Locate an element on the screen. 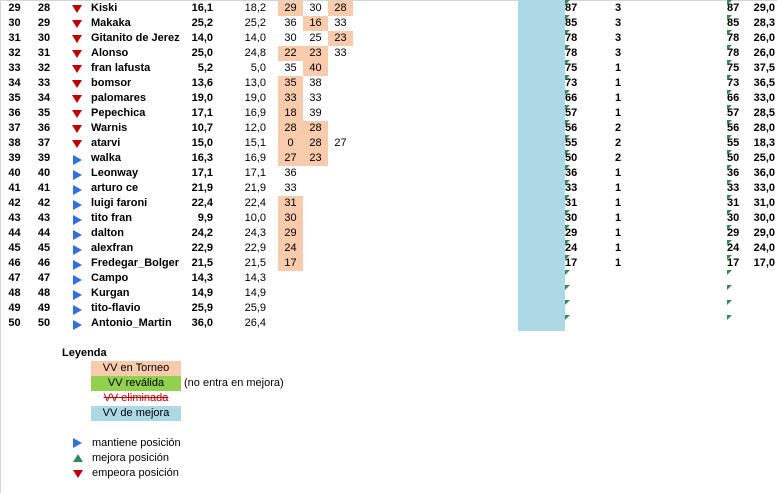 The height and width of the screenshot is (493, 777). rank-current: 36 is located at coordinates (14, 113).